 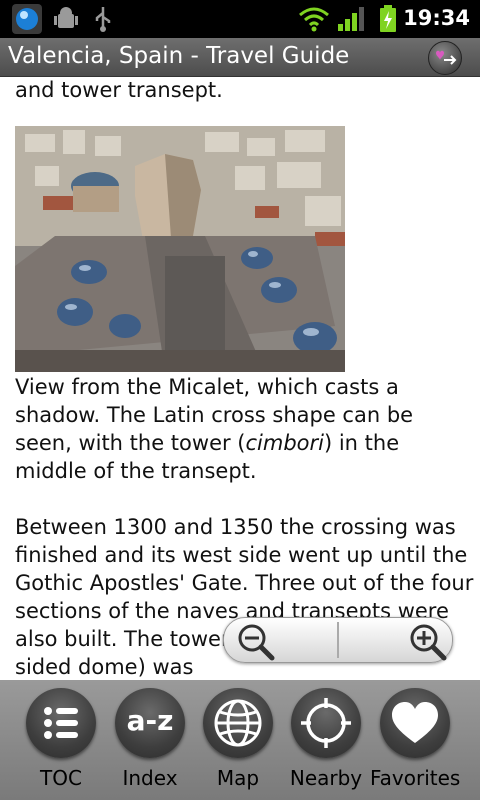 I want to click on map-label: Map, so click(x=238, y=778).